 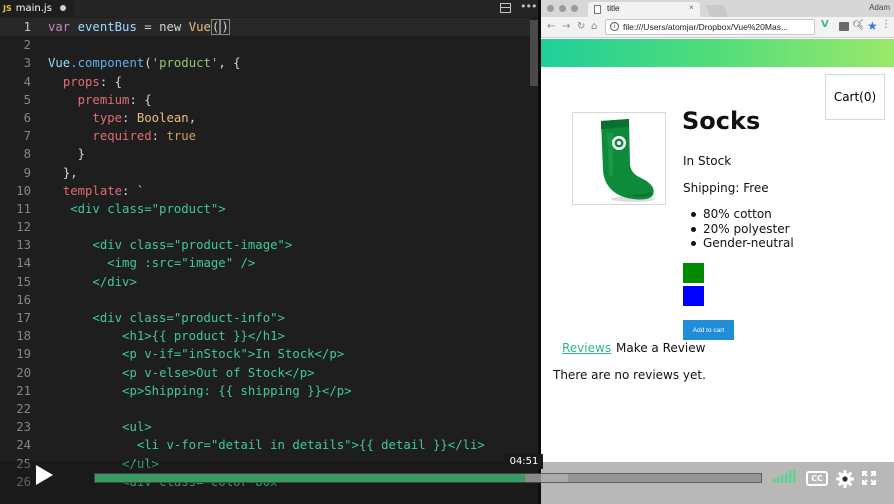 I want to click on code-line: 7 required: true, so click(x=265, y=136).